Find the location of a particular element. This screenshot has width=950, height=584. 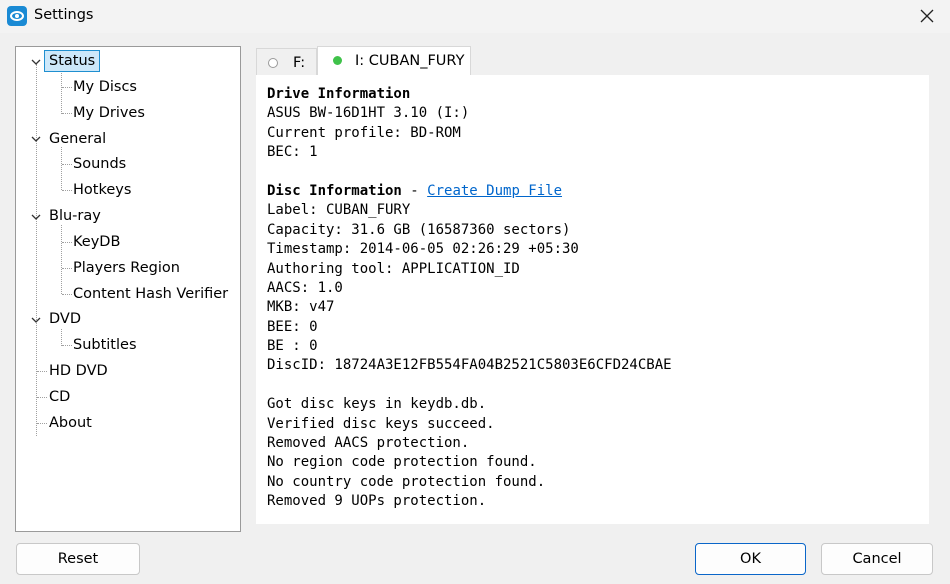

tree-item-sounds: Sounds is located at coordinates (99, 164).